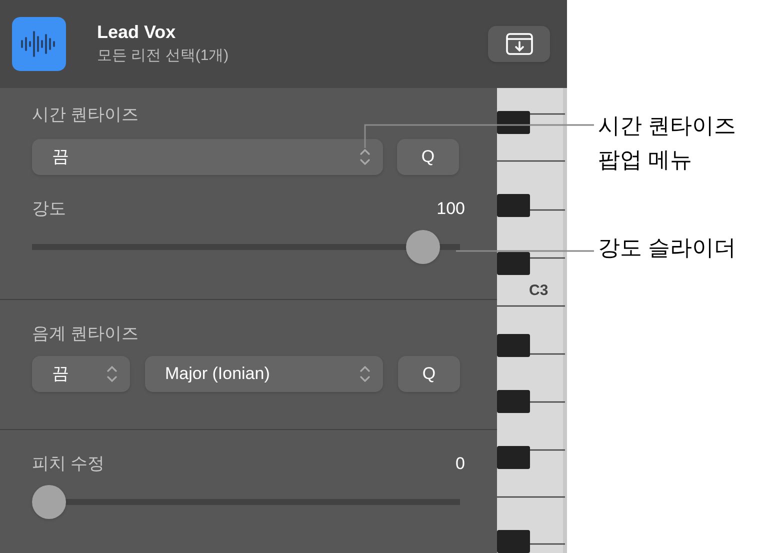 The width and height of the screenshot is (763, 553). Describe the element at coordinates (137, 32) in the screenshot. I see `track-title: Lead Vox` at that location.